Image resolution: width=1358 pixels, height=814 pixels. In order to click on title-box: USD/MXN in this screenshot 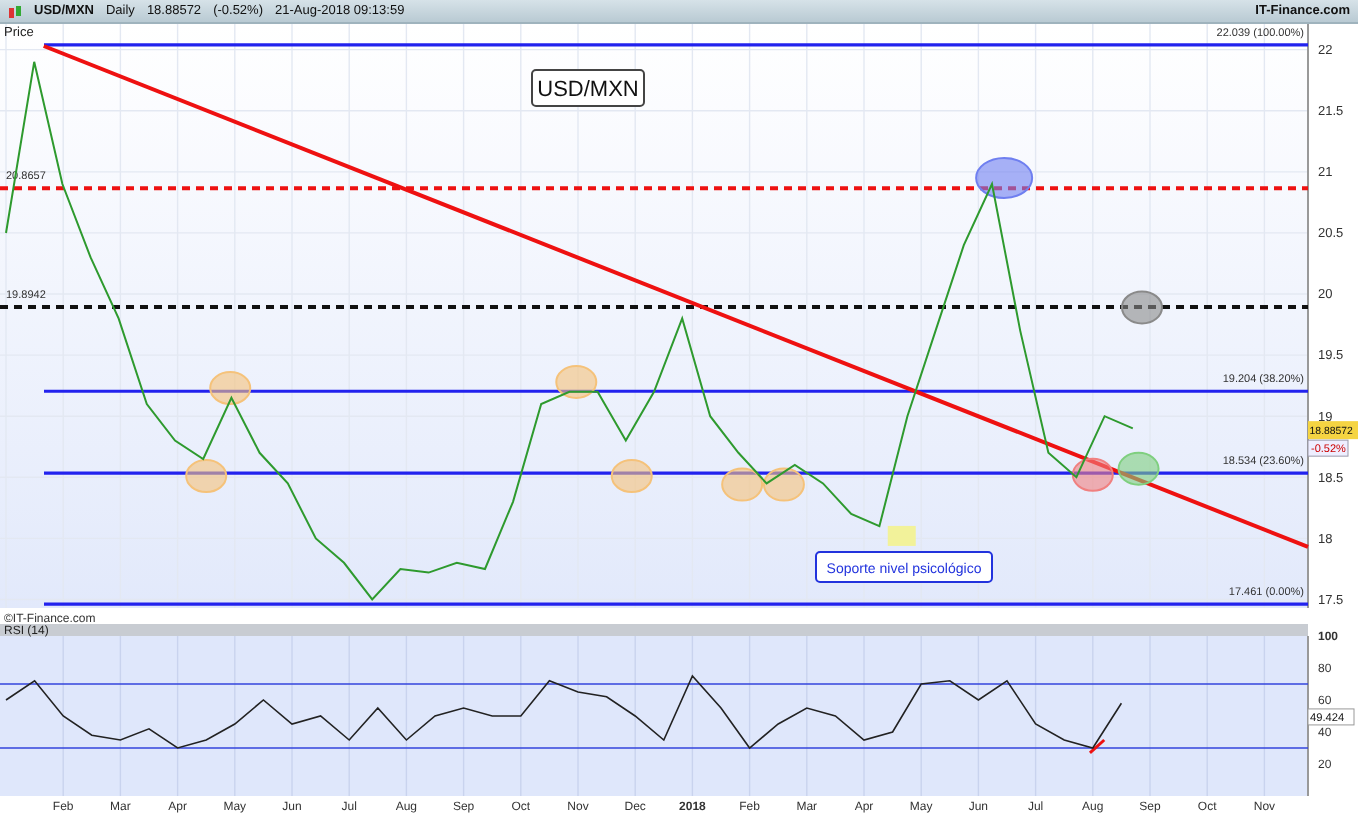, I will do `click(588, 88)`.